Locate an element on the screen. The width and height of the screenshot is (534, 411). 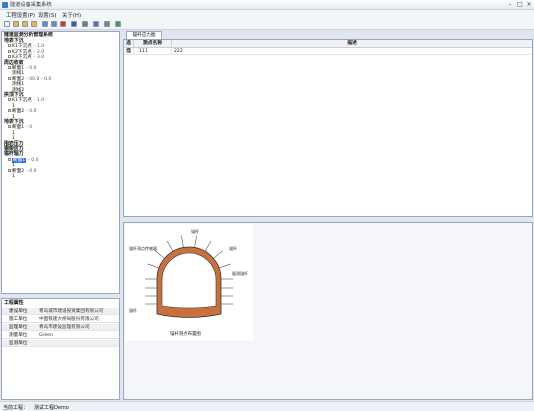
tree-item-label: 锚杆轴力 is located at coordinates (14, 154).